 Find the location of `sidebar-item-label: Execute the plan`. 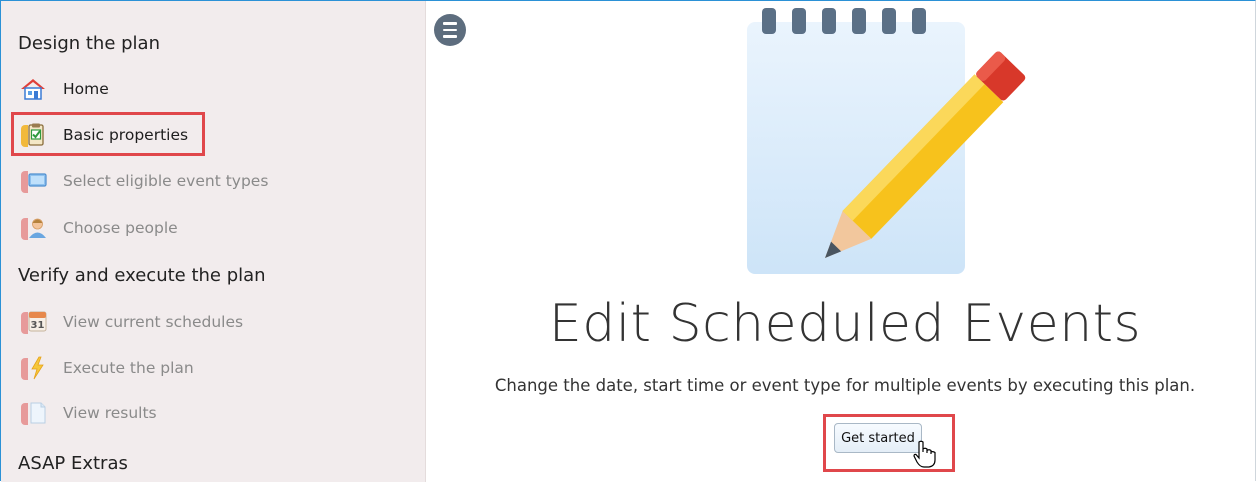

sidebar-item-label: Execute the plan is located at coordinates (128, 368).